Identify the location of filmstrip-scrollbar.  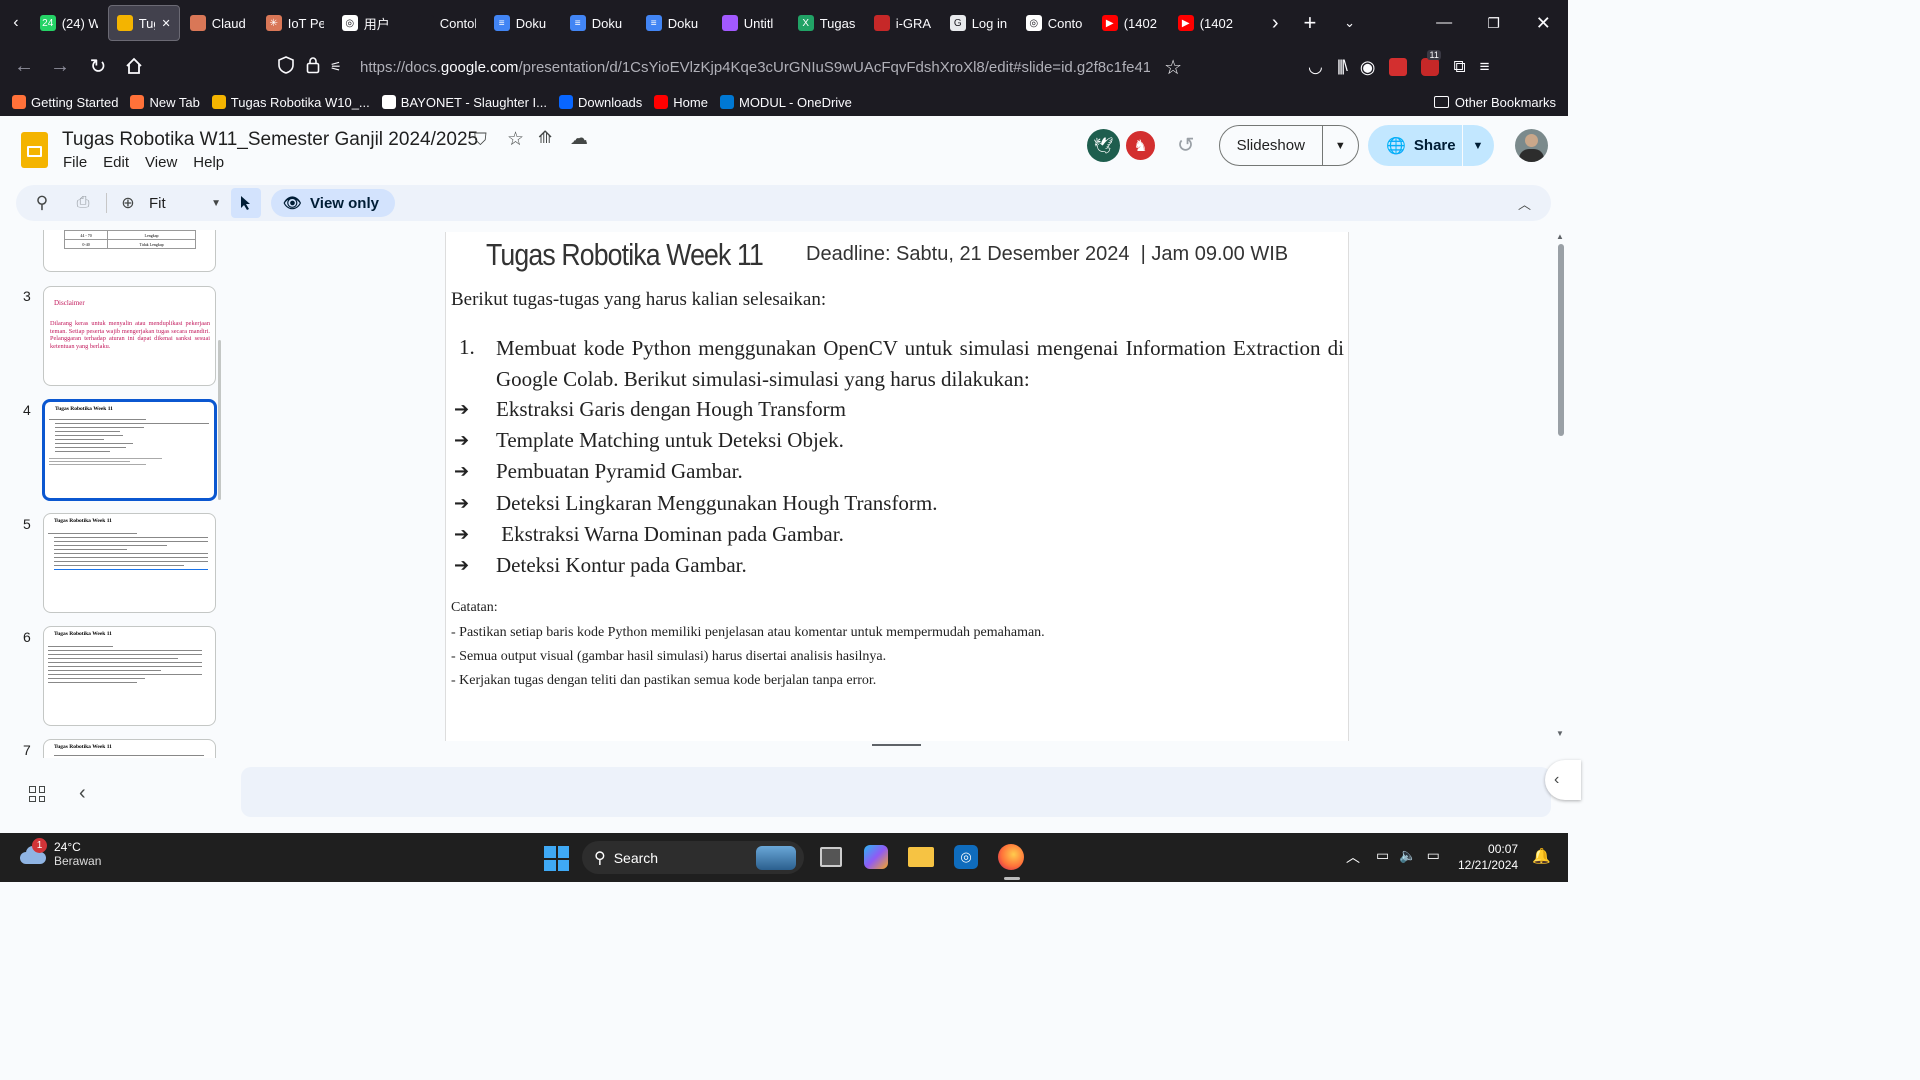
(219, 420).